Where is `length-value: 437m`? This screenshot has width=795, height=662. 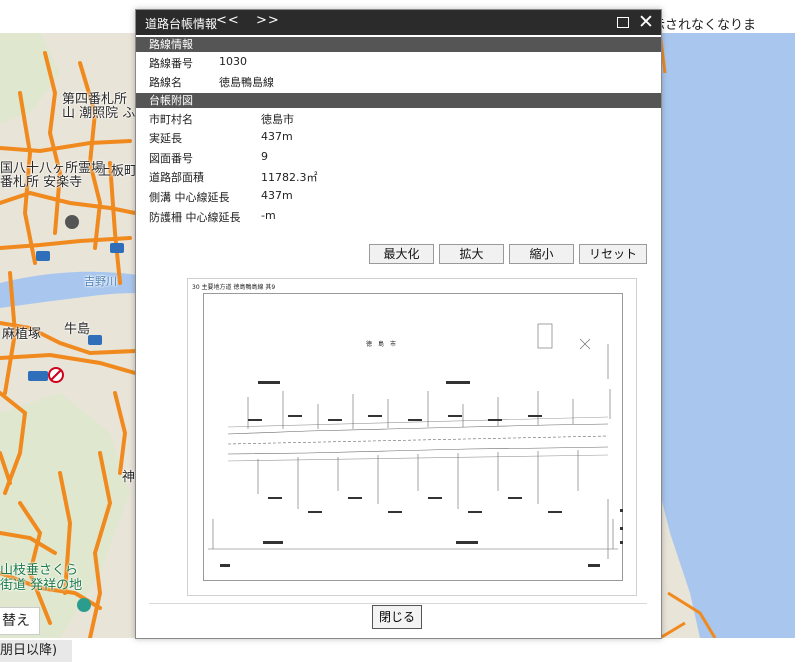
length-value: 437m is located at coordinates (277, 136).